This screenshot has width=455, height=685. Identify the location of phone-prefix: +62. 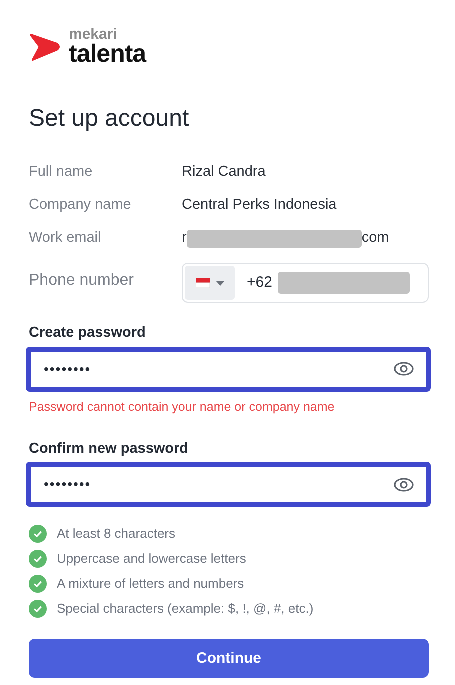
(259, 282).